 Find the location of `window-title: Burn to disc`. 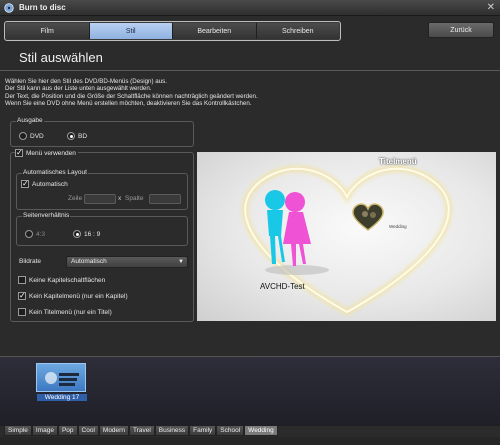

window-title: Burn to disc is located at coordinates (42, 7).